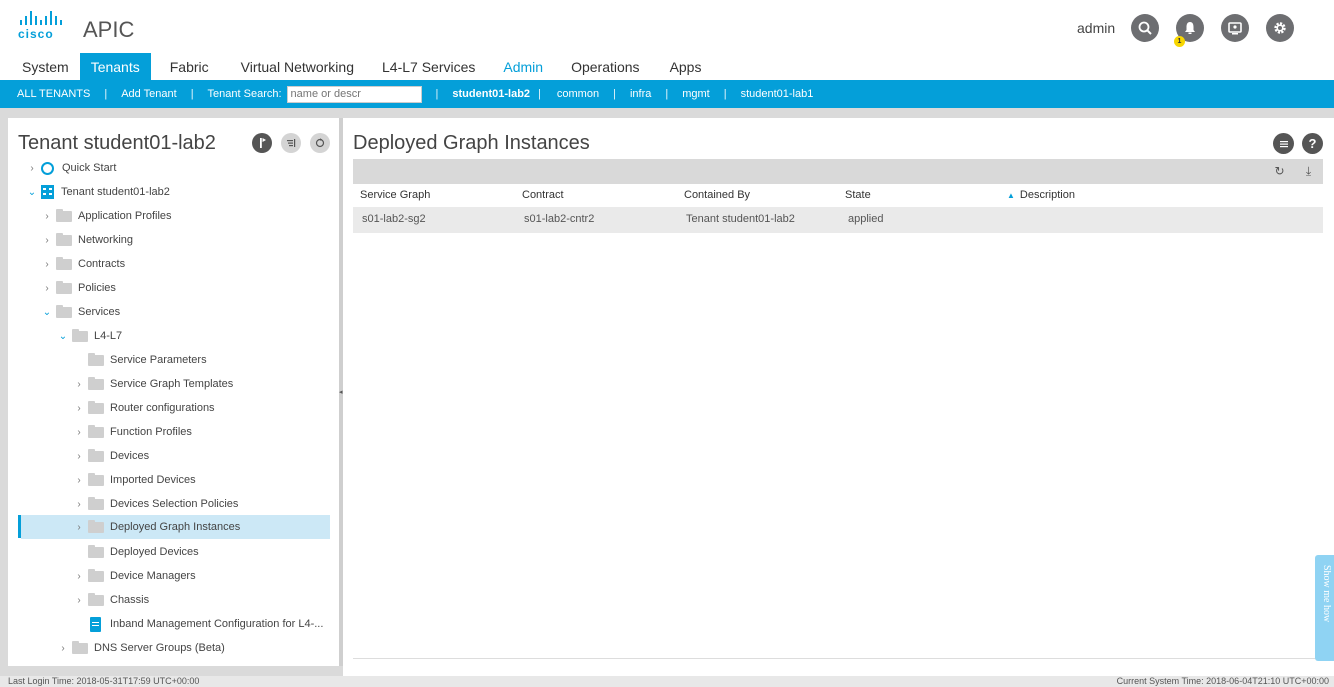  Describe the element at coordinates (578, 94) in the screenshot. I see `tenant-link-common: common` at that location.